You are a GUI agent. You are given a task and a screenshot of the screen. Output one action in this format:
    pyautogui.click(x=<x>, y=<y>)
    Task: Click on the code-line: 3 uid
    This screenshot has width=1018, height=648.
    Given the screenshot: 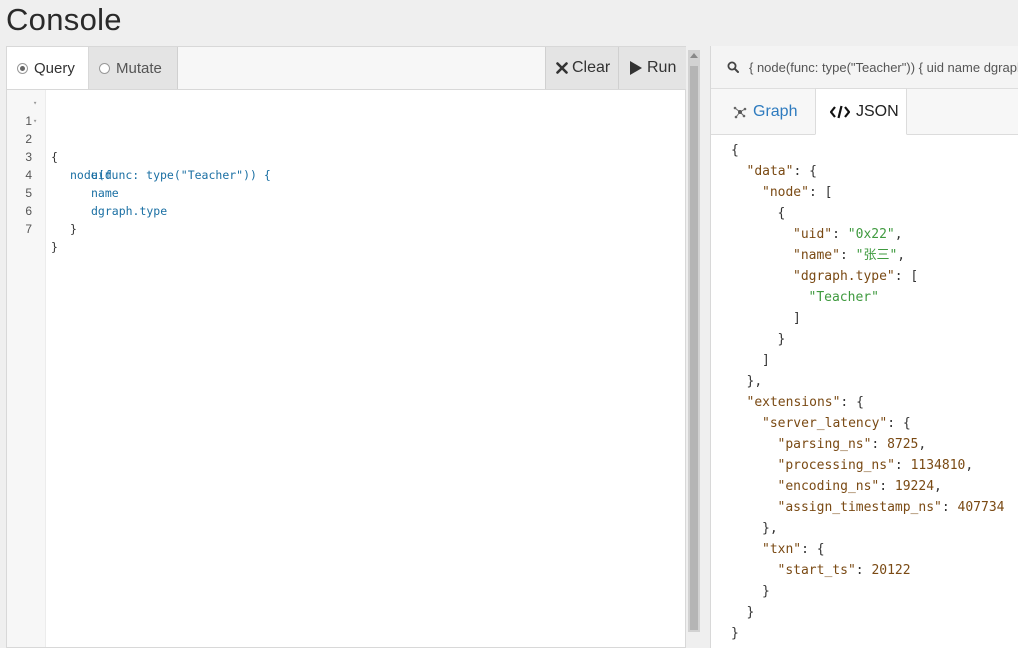 What is the action you would take?
    pyautogui.click(x=342, y=156)
    